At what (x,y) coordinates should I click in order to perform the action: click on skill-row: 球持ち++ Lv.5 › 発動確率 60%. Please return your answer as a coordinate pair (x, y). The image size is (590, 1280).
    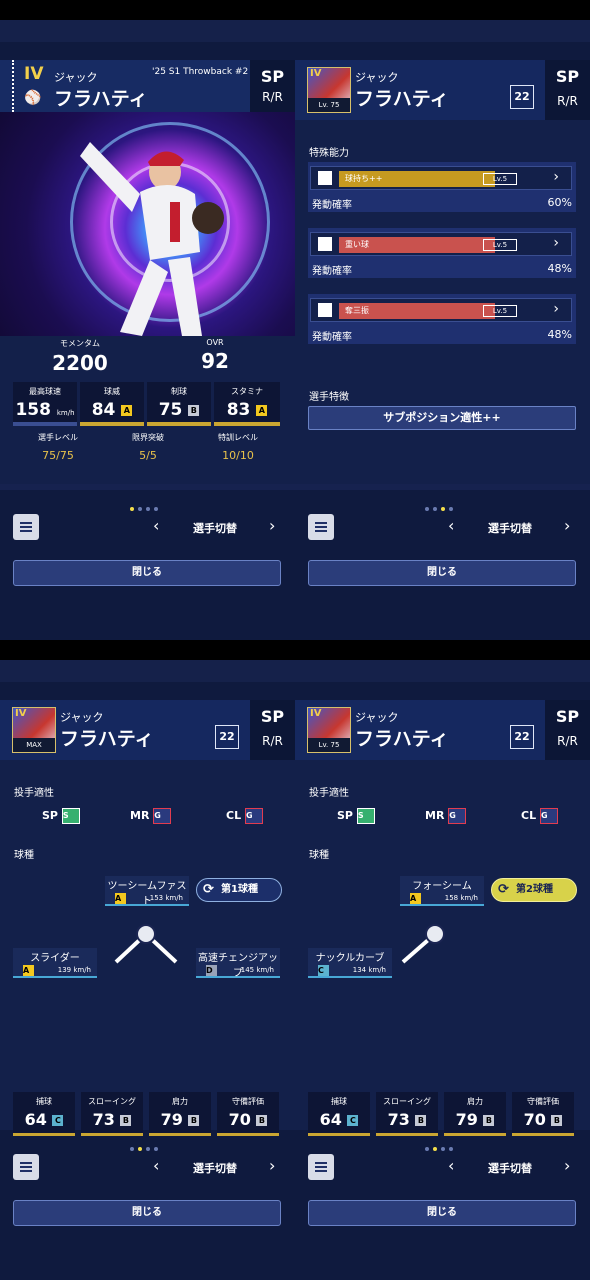
    Looking at the image, I should click on (442, 187).